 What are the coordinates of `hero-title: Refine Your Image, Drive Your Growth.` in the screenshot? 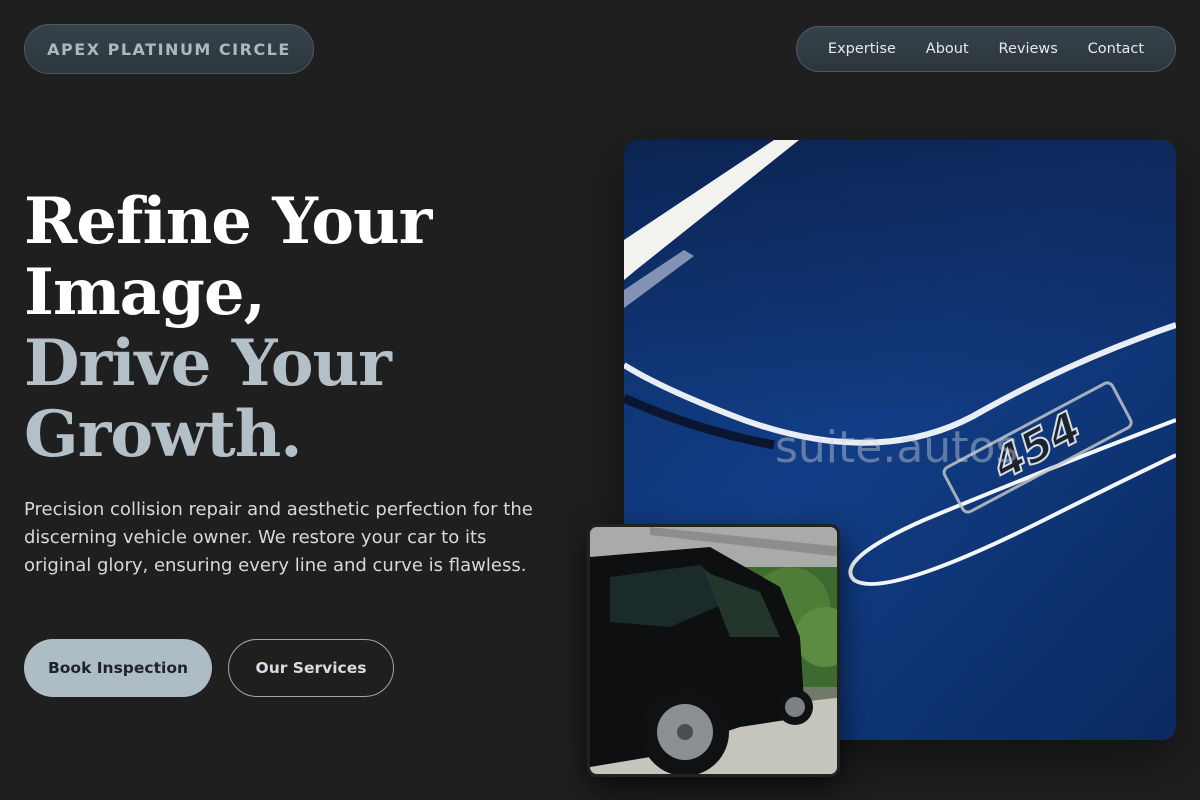 It's located at (228, 328).